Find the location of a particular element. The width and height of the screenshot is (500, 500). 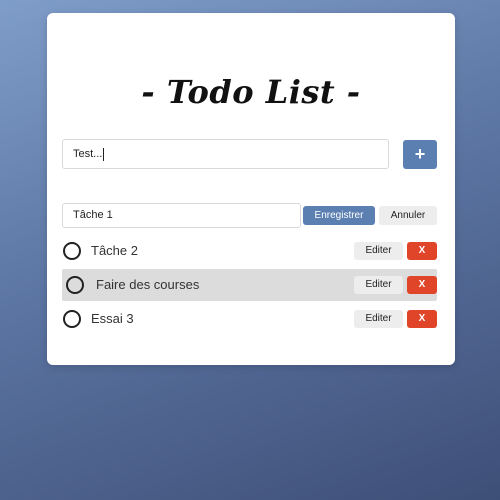

task-label: Essai 3 is located at coordinates (112, 318).